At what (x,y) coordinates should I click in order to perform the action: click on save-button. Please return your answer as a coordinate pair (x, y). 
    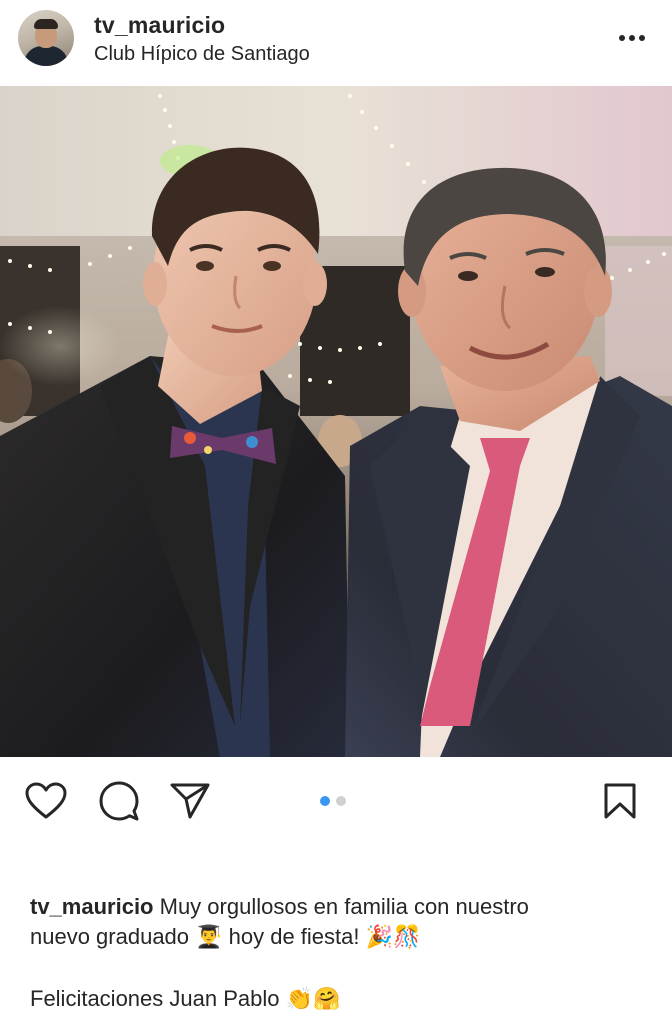
    Looking at the image, I should click on (620, 801).